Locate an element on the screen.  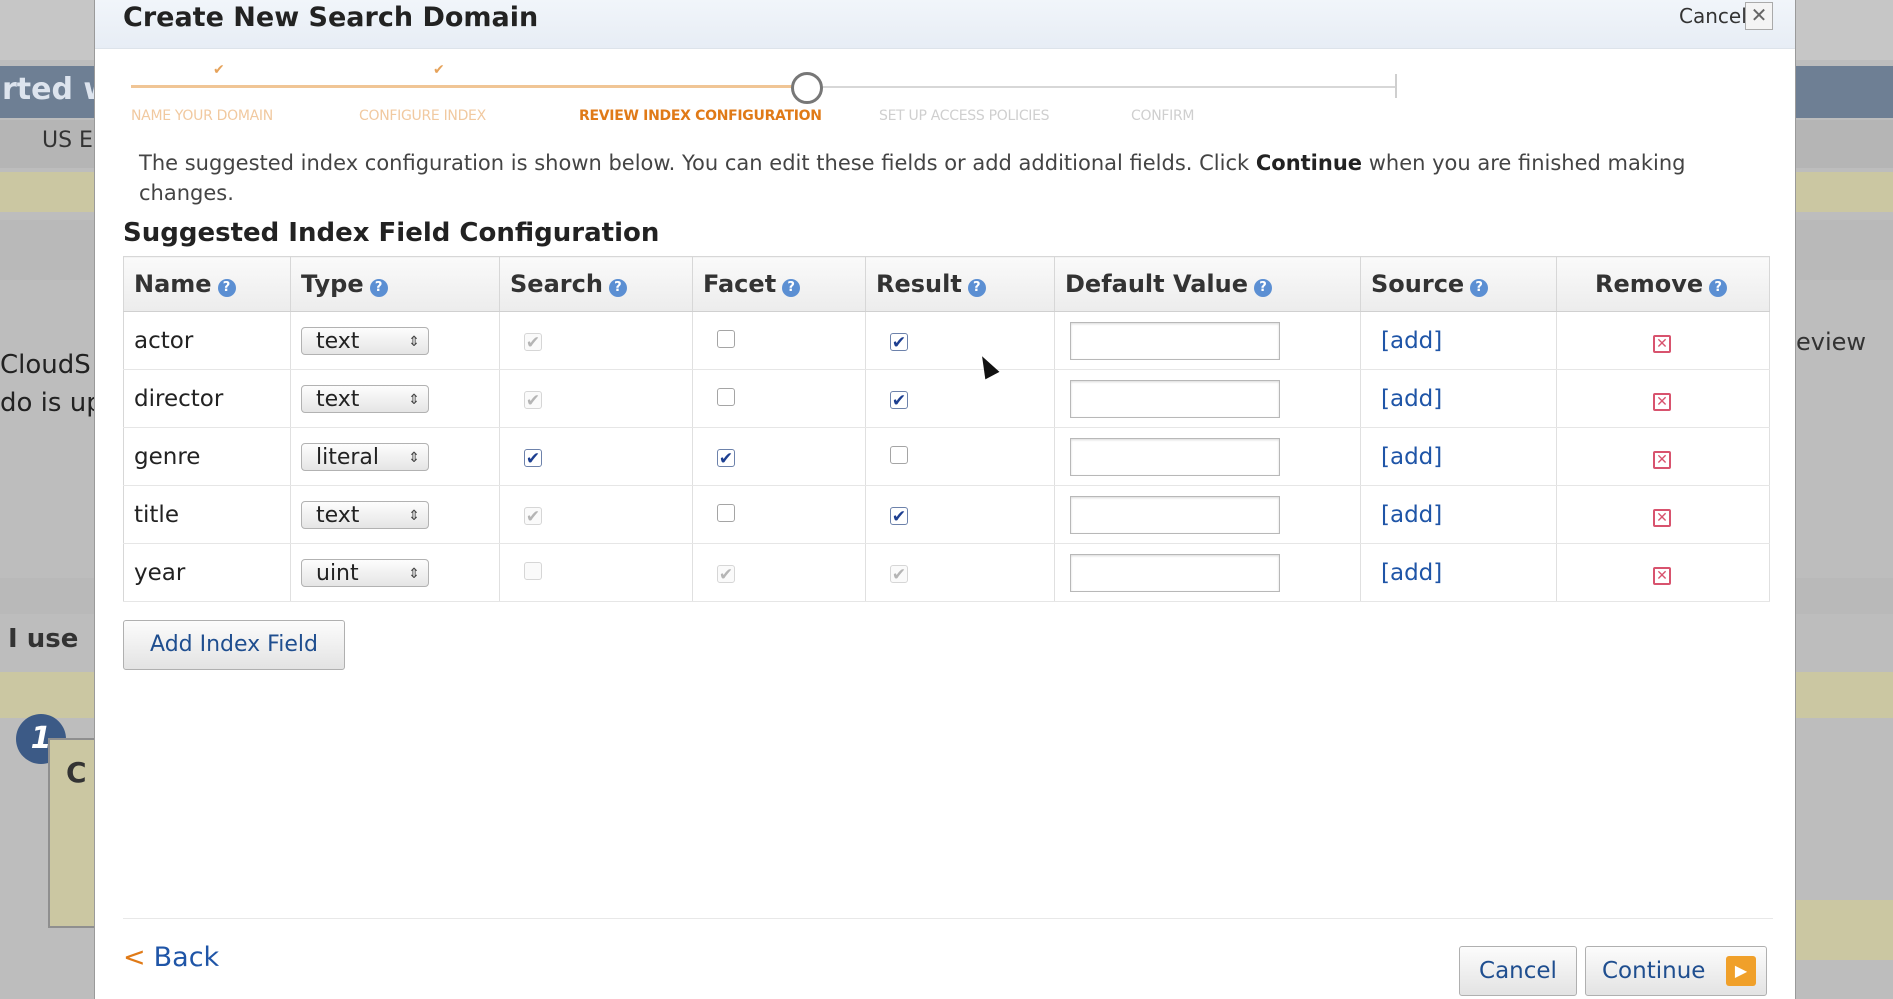
result-checkbox is located at coordinates (899, 454).